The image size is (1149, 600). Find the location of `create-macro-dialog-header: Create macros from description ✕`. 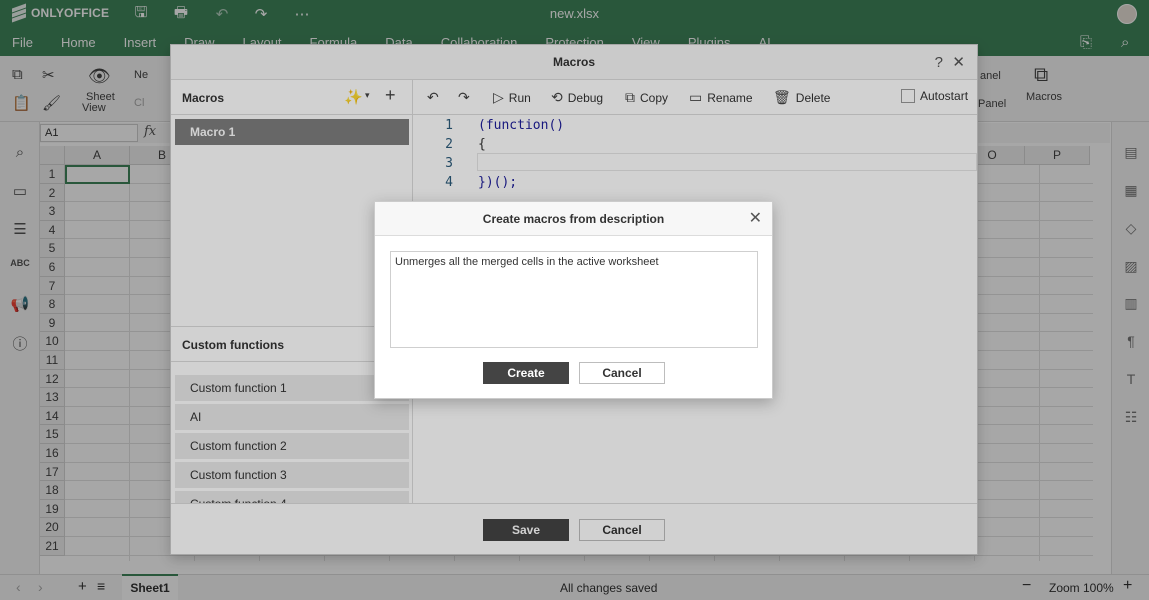

create-macro-dialog-header: Create macros from description ✕ is located at coordinates (573, 219).